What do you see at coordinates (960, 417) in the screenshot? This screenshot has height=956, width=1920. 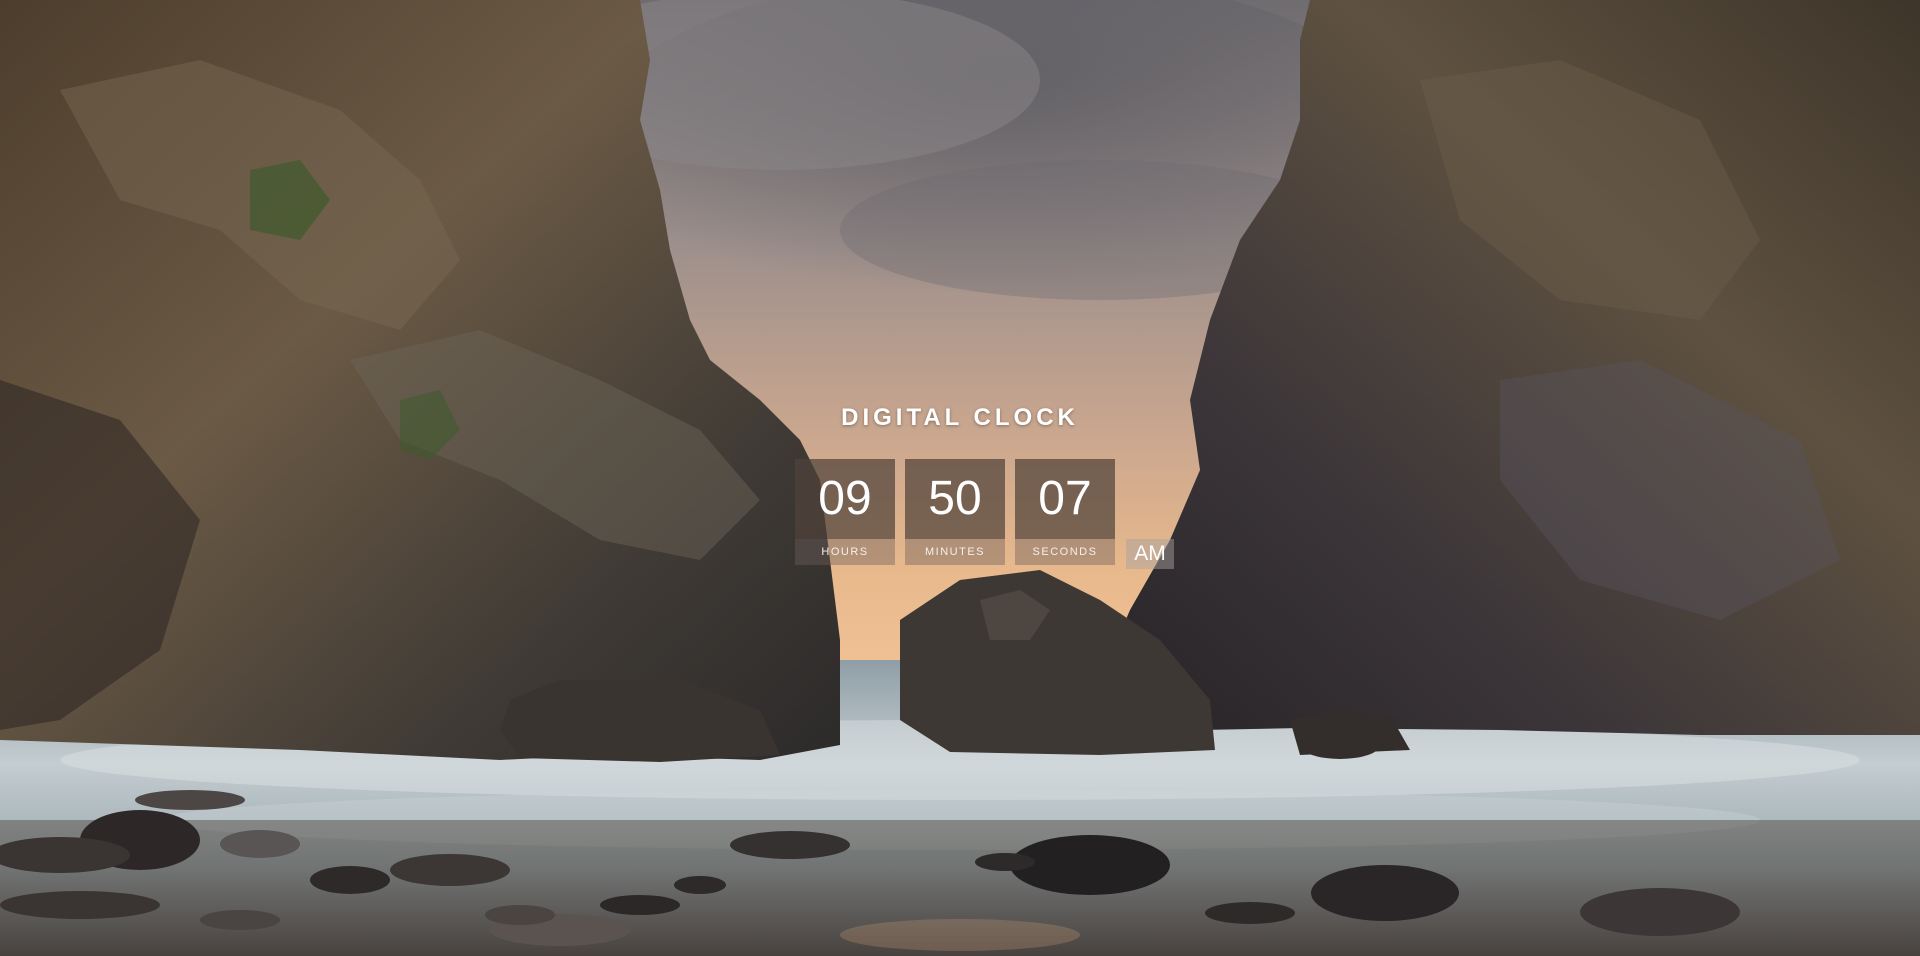 I see `clock-title: DIGITAL CLOCK` at bounding box center [960, 417].